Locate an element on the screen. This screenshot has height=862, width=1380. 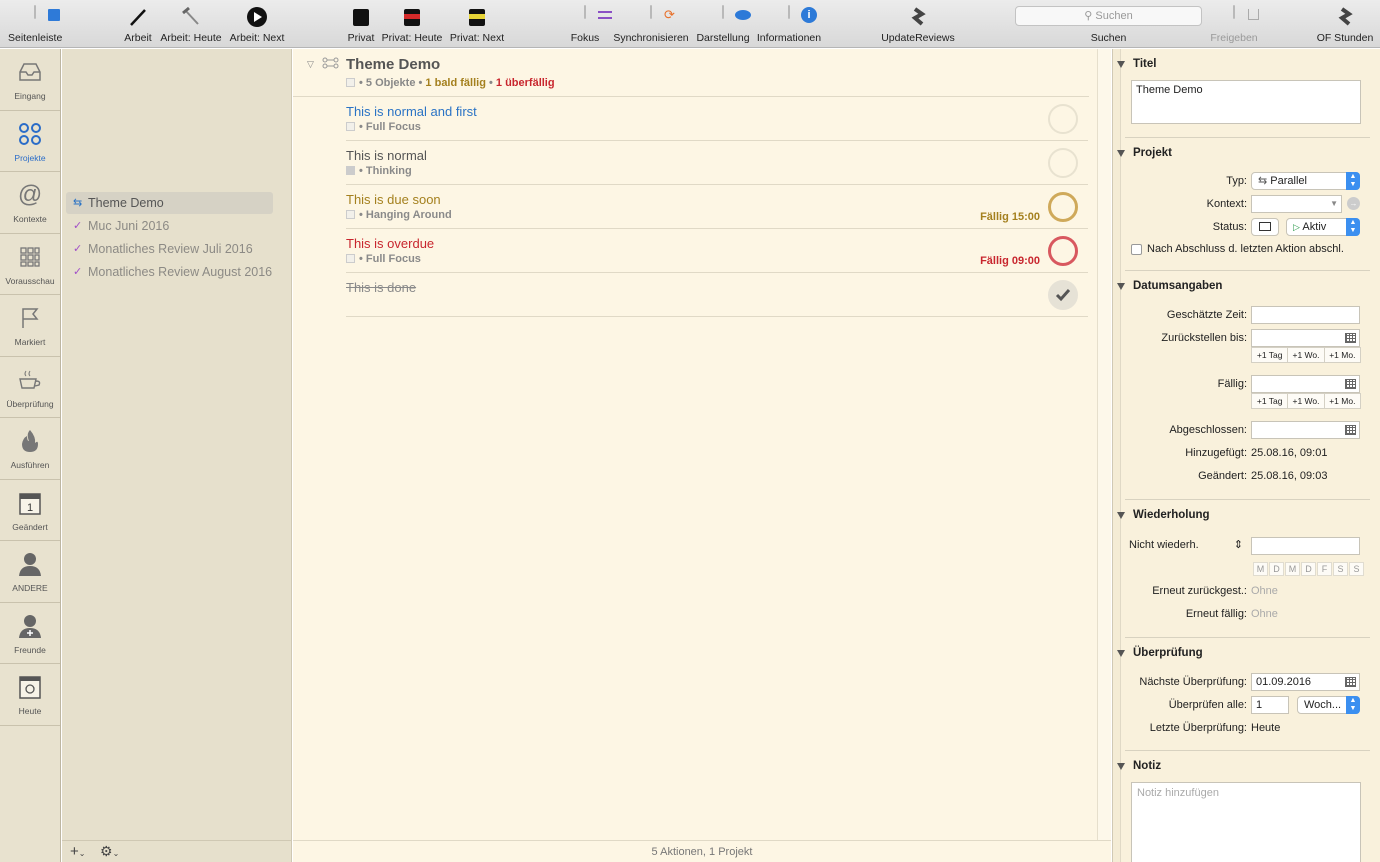
share-button: Freigeben is located at coordinates (1234, 24).